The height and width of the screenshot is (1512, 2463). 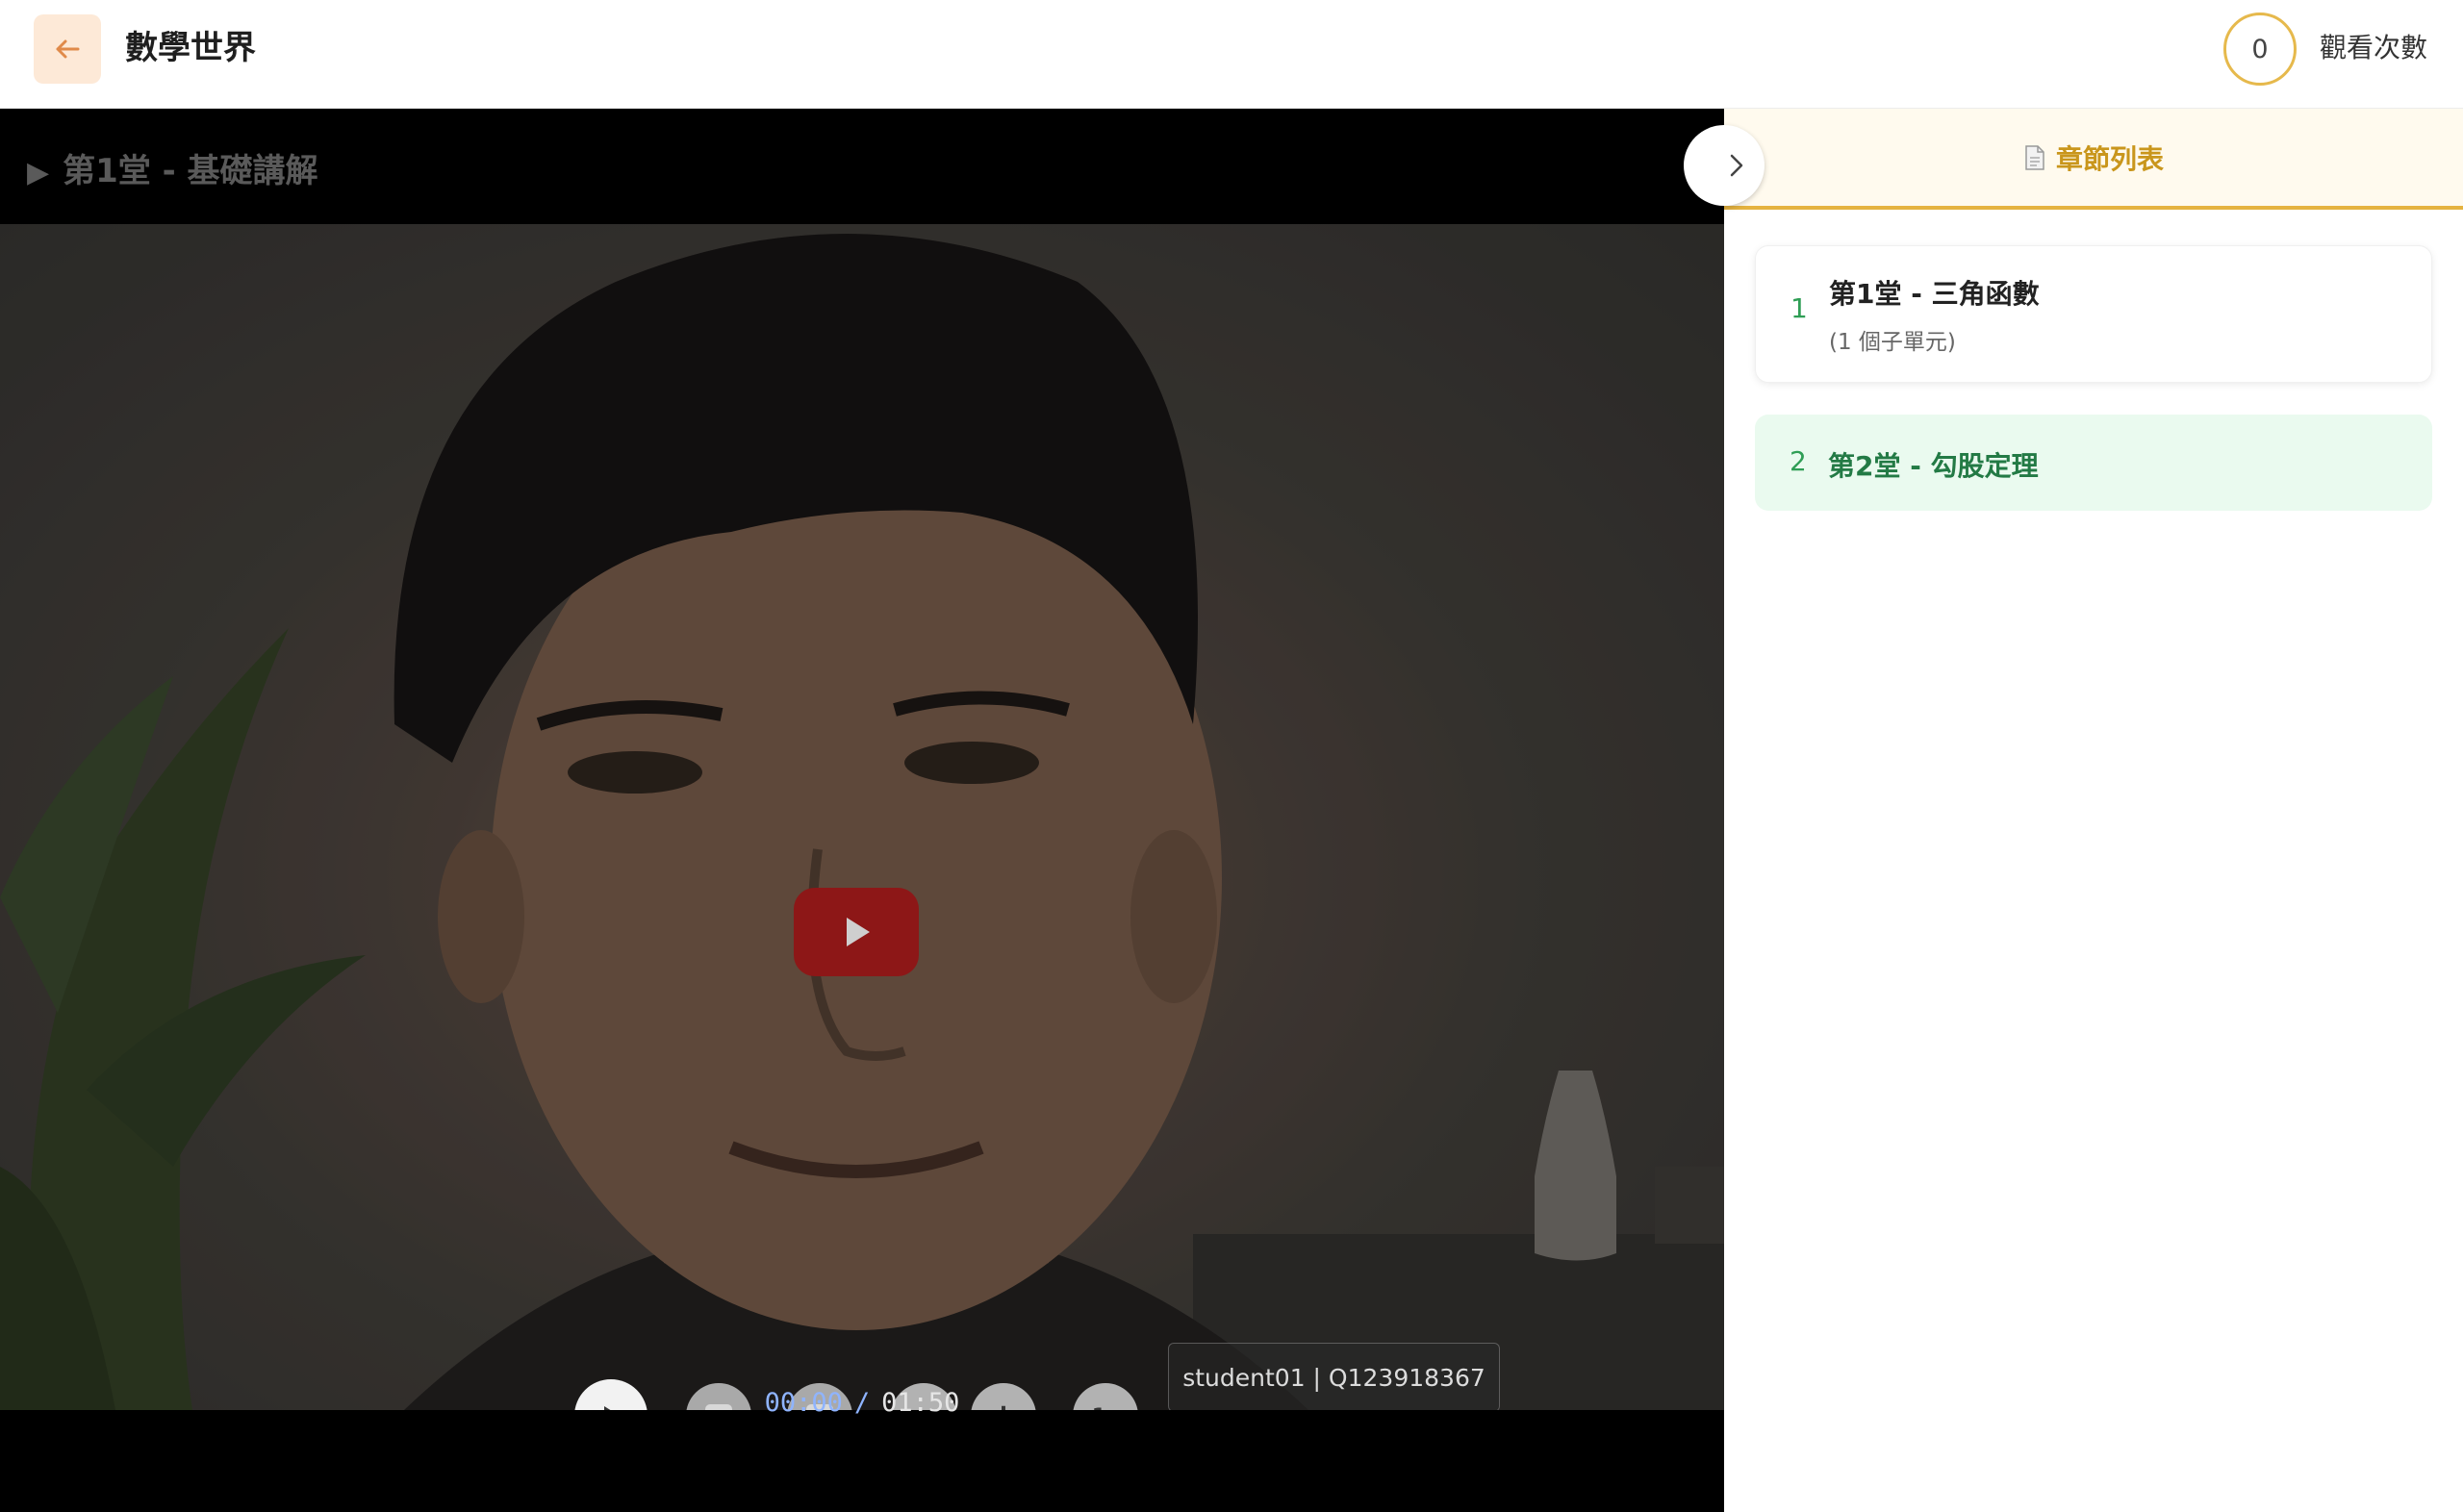 I want to click on chapter-number: 1, so click(x=1799, y=308).